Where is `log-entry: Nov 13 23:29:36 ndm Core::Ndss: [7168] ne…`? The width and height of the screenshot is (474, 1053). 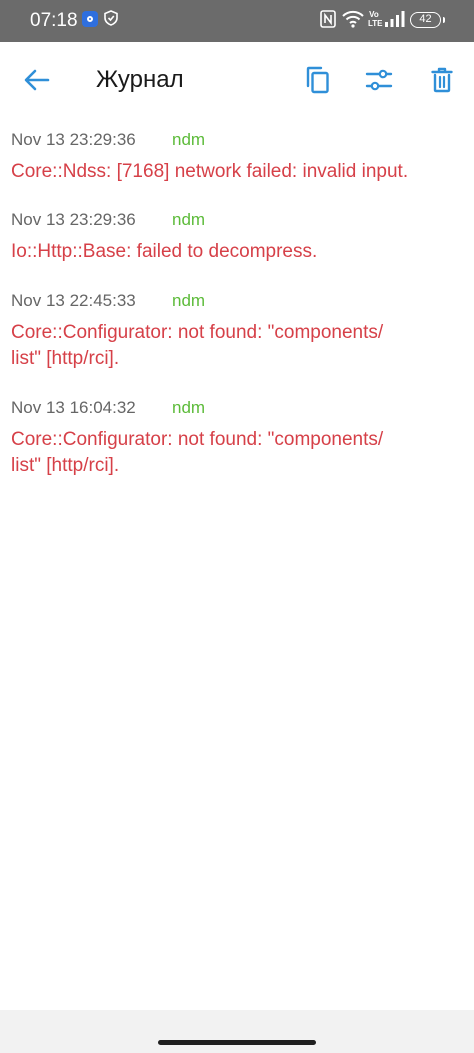
log-entry: Nov 13 23:29:36 ndm Core::Ndss: [7168] ne… is located at coordinates (236, 156).